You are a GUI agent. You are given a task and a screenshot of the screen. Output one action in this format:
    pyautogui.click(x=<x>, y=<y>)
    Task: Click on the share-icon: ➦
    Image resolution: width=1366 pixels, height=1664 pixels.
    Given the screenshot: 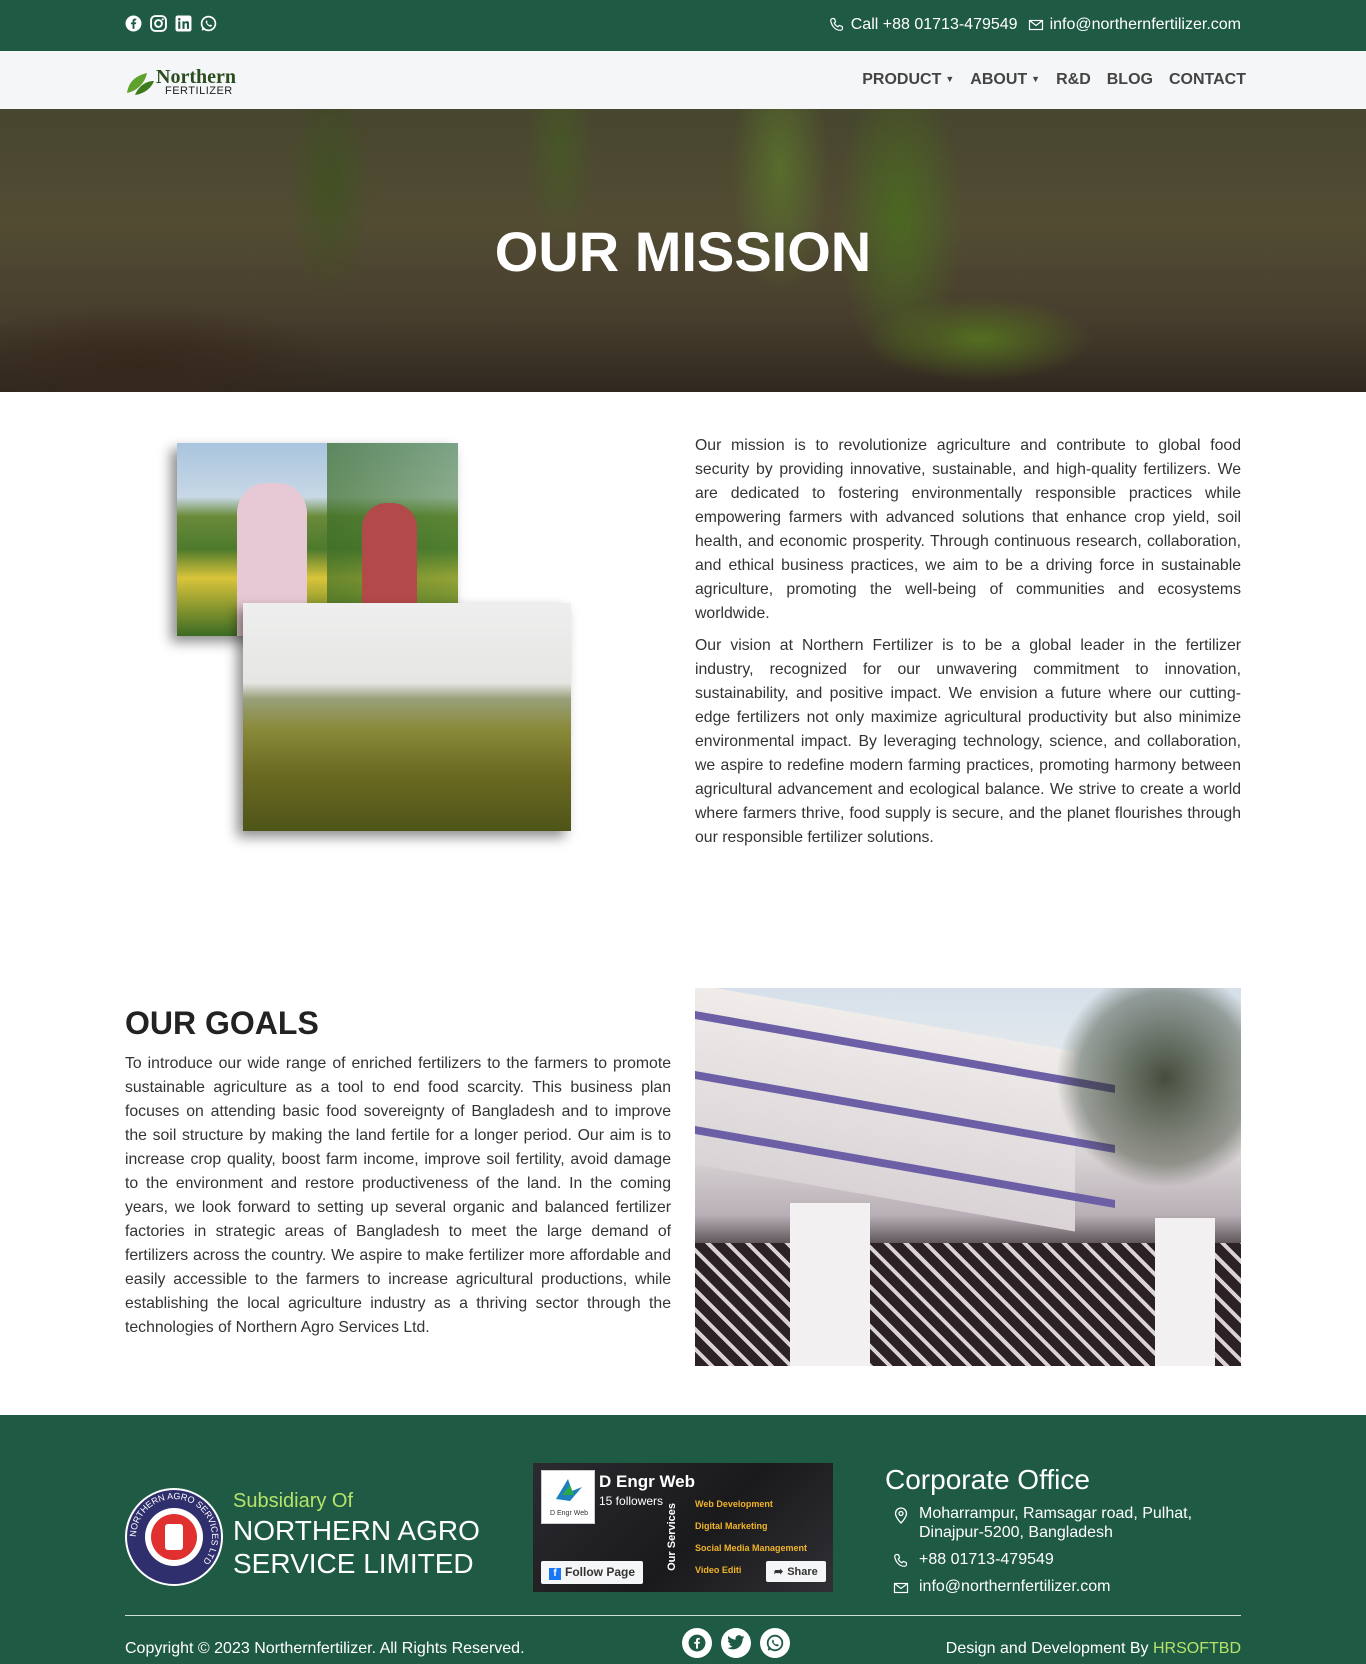 What is the action you would take?
    pyautogui.click(x=779, y=1572)
    